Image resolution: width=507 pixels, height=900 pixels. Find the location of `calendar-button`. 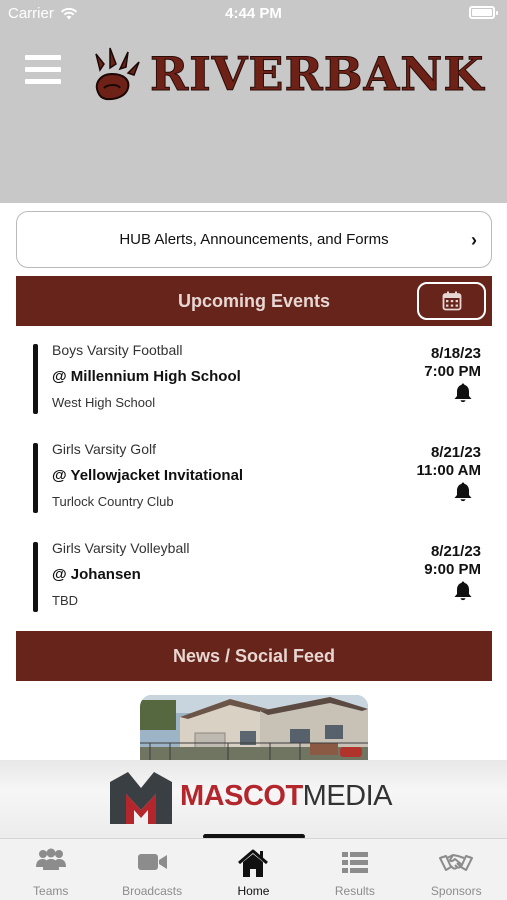

calendar-button is located at coordinates (451, 301).